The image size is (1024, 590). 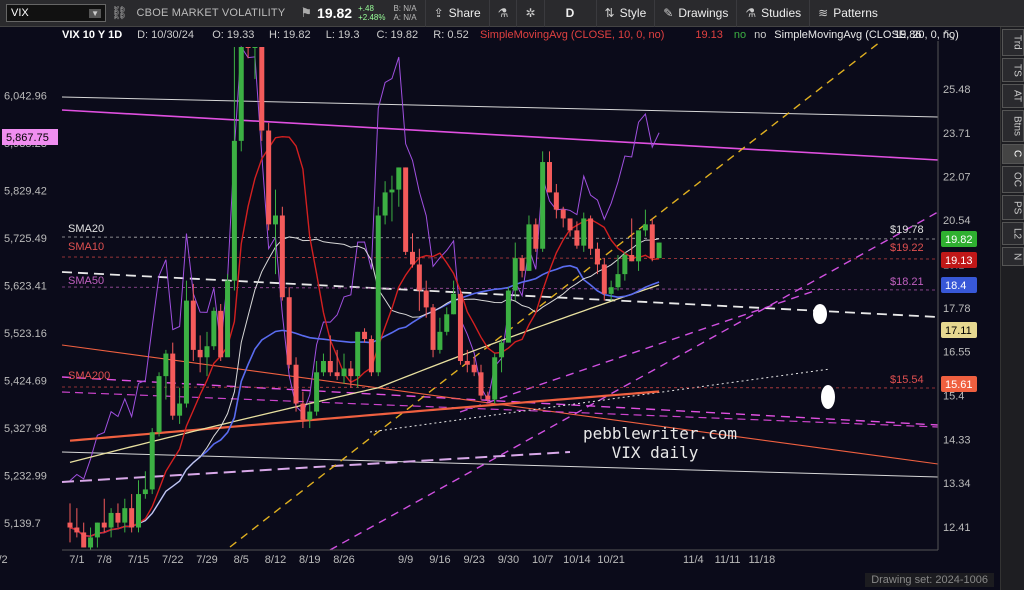 What do you see at coordinates (25, 429) in the screenshot?
I see `spx-tick-label: 5,327.98` at bounding box center [25, 429].